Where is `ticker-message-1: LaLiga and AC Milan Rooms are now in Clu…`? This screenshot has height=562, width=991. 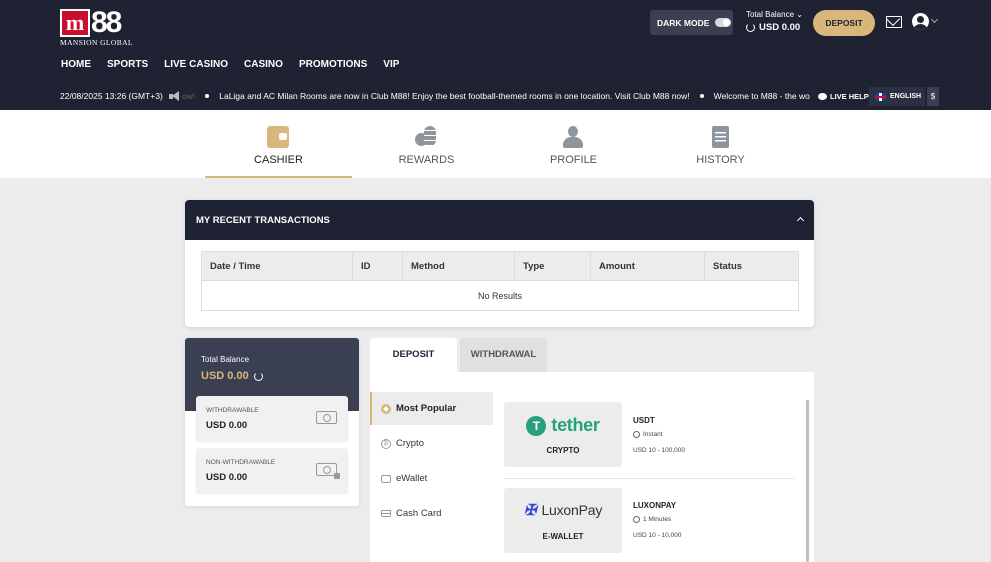
ticker-message-1: LaLiga and AC Milan Rooms are now in Clu… is located at coordinates (454, 96).